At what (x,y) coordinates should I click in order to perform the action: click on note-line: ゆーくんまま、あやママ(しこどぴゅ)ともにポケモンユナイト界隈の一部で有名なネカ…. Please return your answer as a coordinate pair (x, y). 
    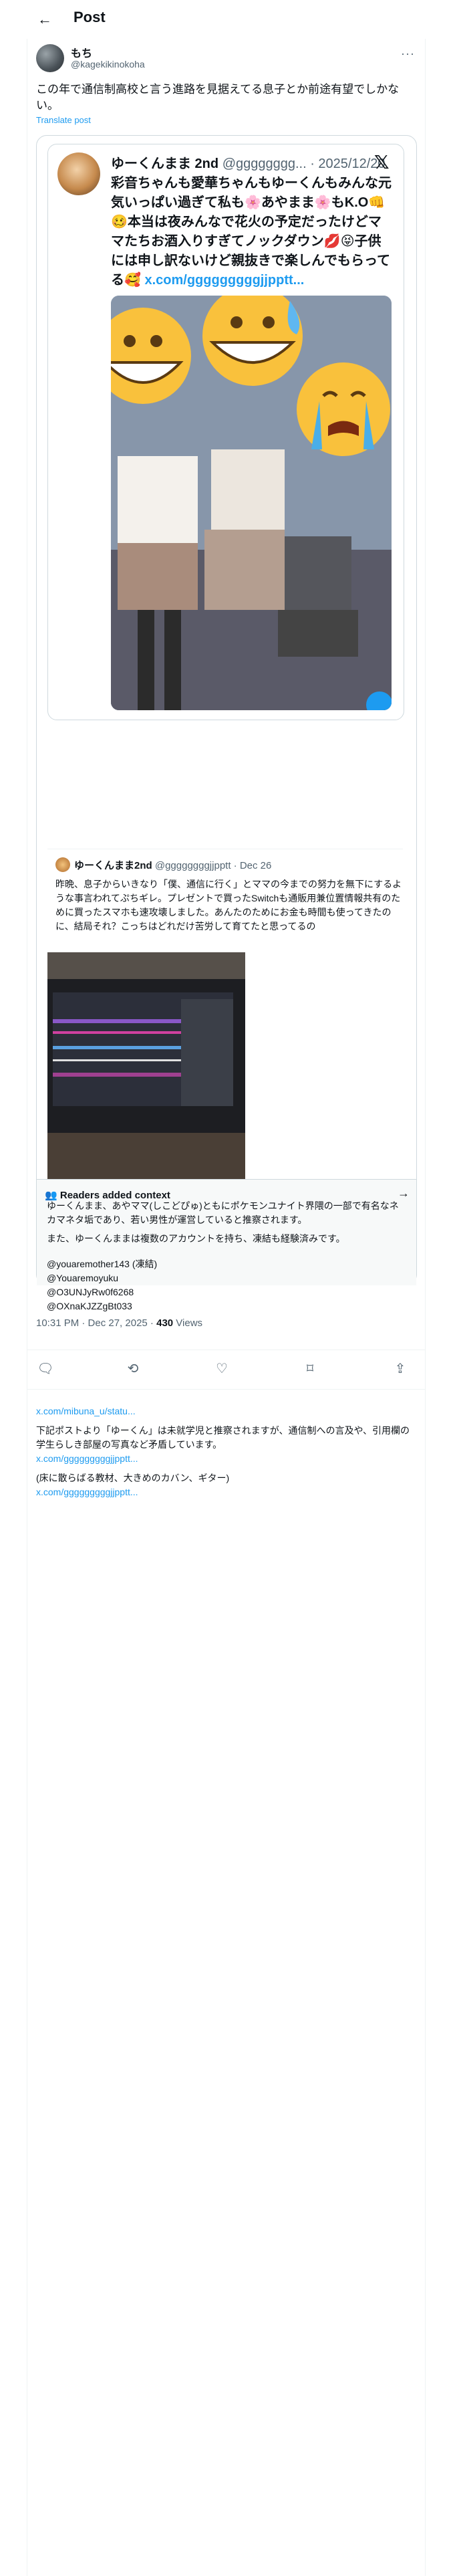
    Looking at the image, I should click on (223, 1212).